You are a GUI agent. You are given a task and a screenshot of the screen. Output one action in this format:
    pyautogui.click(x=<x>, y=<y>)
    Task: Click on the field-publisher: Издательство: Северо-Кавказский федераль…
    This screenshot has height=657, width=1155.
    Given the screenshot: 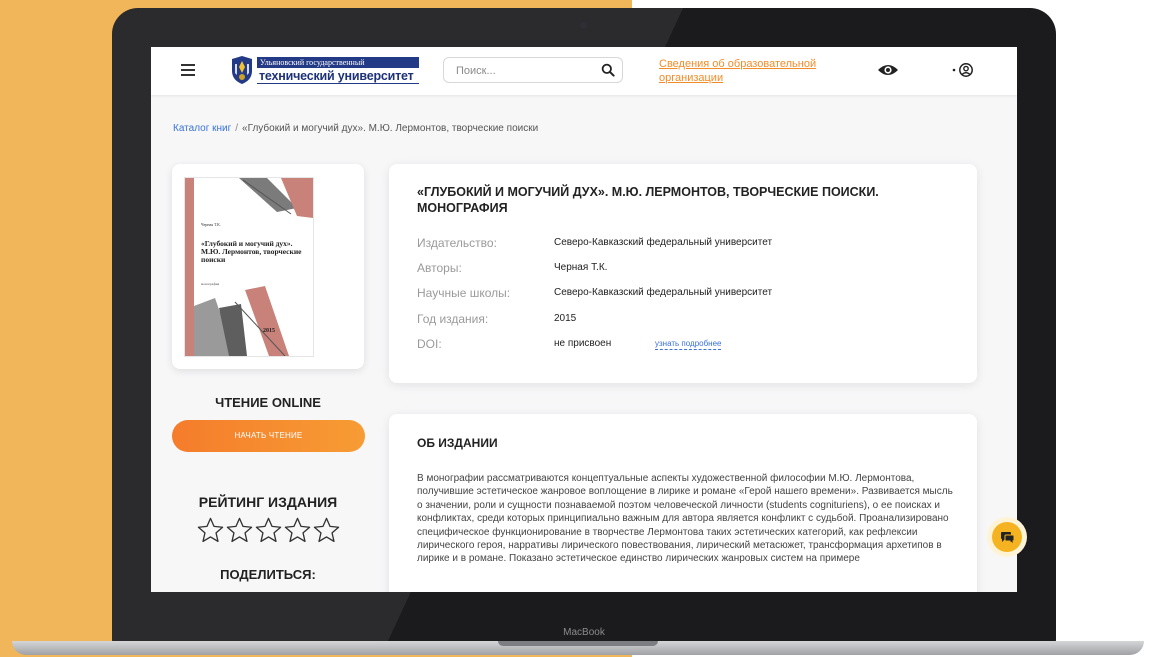 What is the action you would take?
    pyautogui.click(x=687, y=244)
    